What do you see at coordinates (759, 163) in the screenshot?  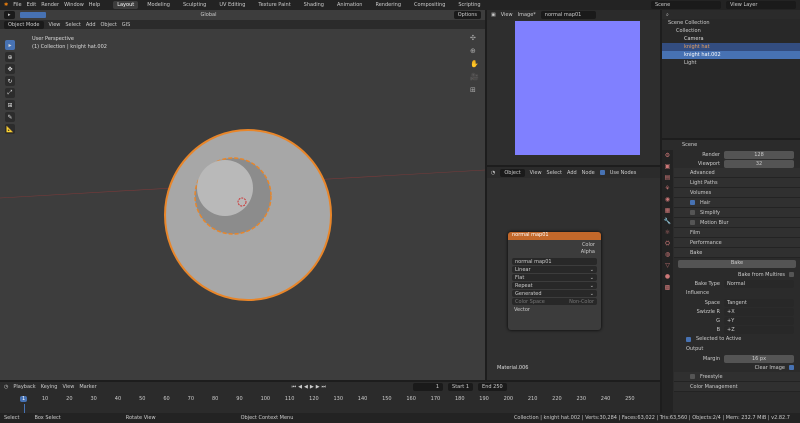 I see `viewport-samples-field: 32` at bounding box center [759, 163].